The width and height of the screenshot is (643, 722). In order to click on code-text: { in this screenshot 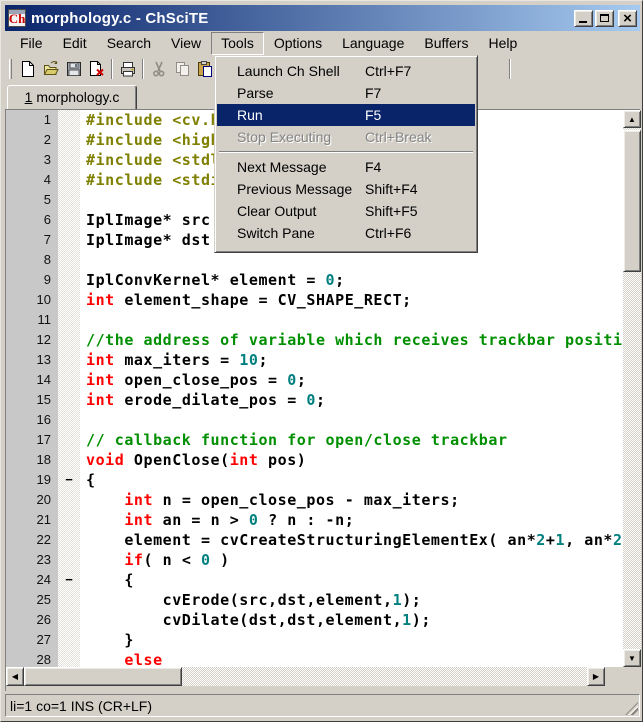, I will do `click(351, 480)`.